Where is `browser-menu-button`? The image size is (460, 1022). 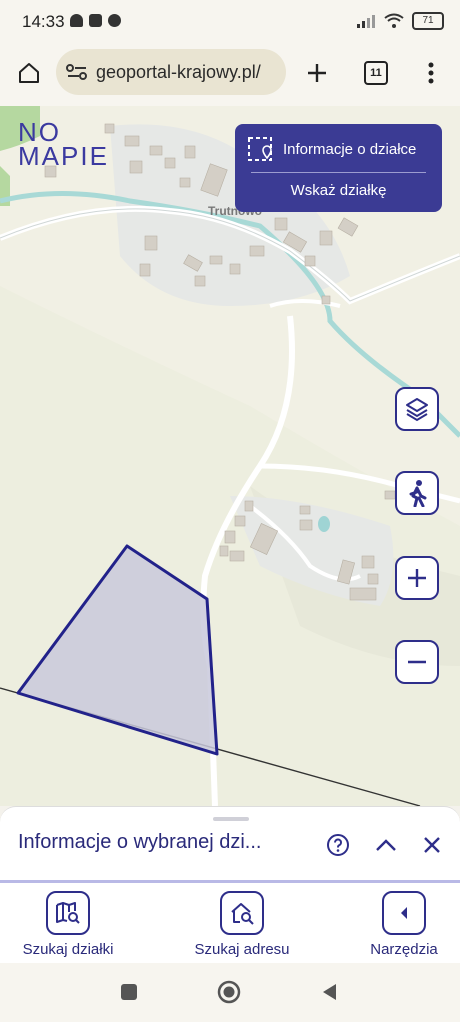
browser-menu-button is located at coordinates (431, 73).